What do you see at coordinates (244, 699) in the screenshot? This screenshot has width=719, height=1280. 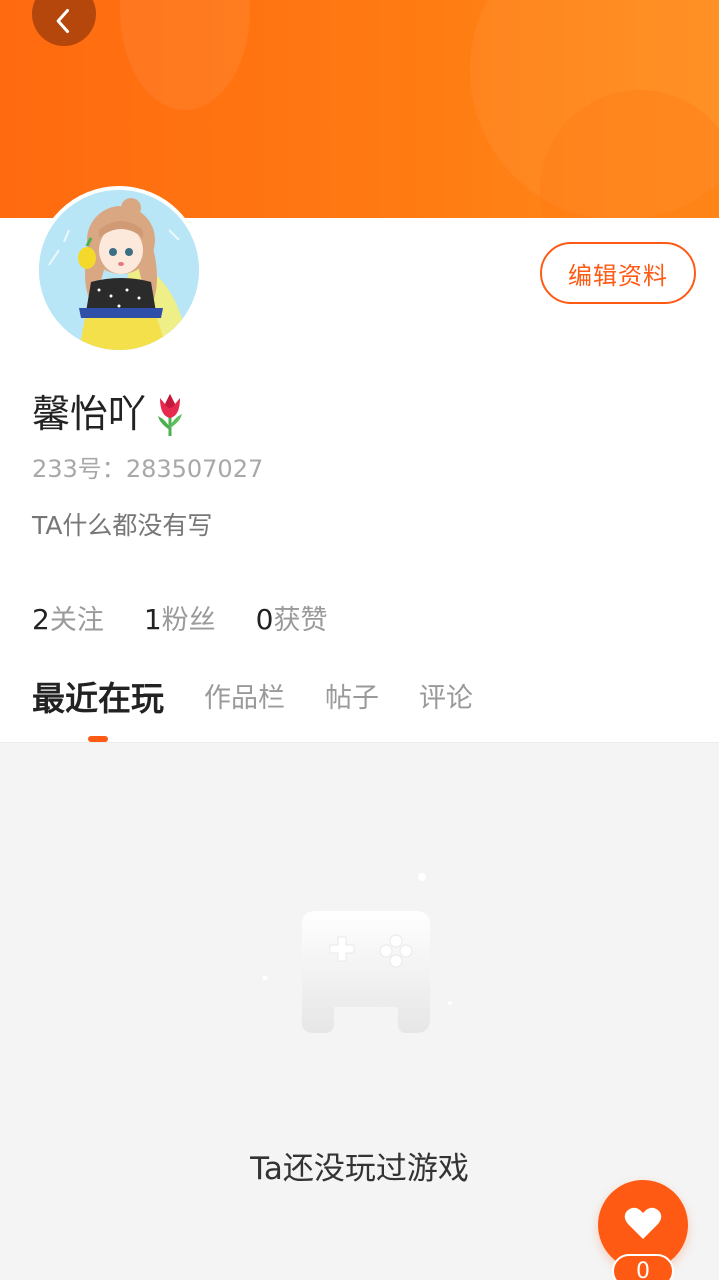 I see `tab-works: 作品栏` at bounding box center [244, 699].